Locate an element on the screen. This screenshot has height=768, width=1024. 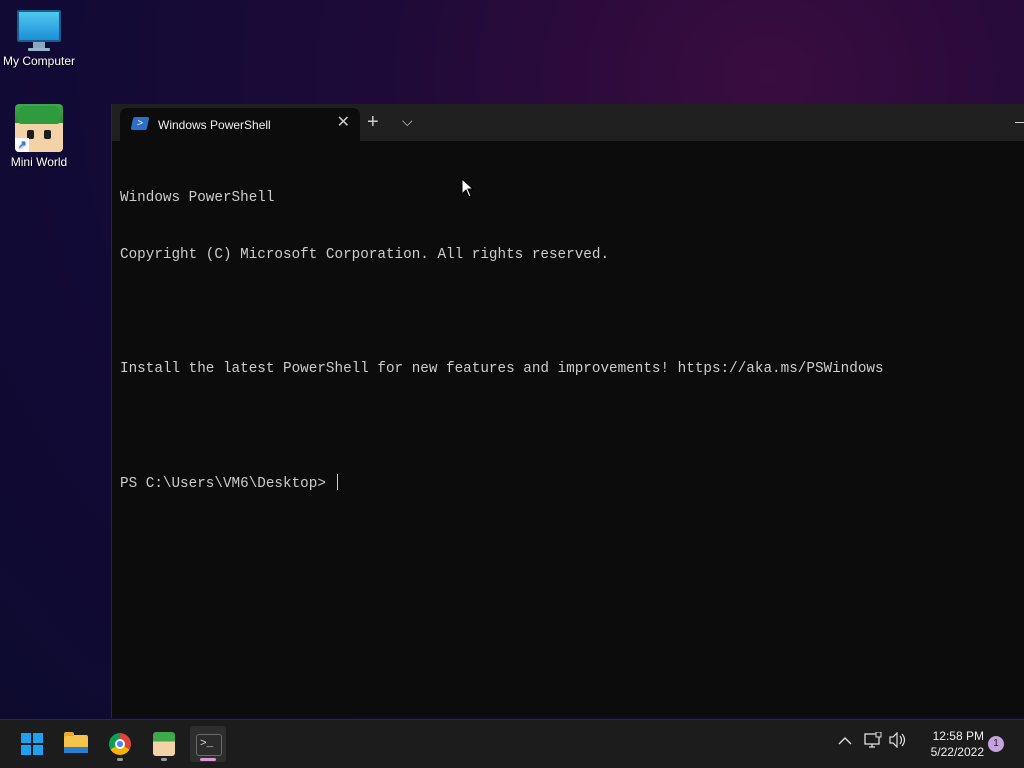
network-icon is located at coordinates (873, 742).